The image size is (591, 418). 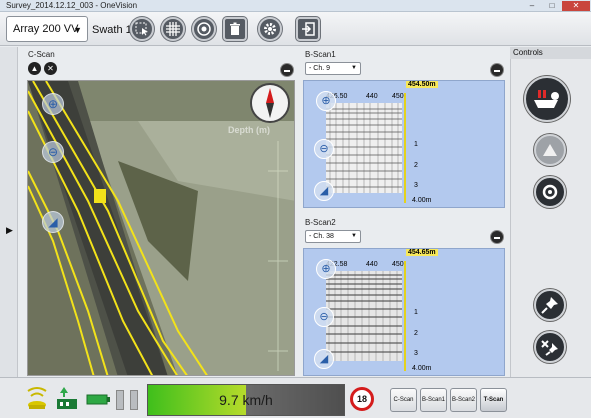 I want to click on toolbar: Array 200 VV ▼ Swath 1, so click(x=295, y=29).